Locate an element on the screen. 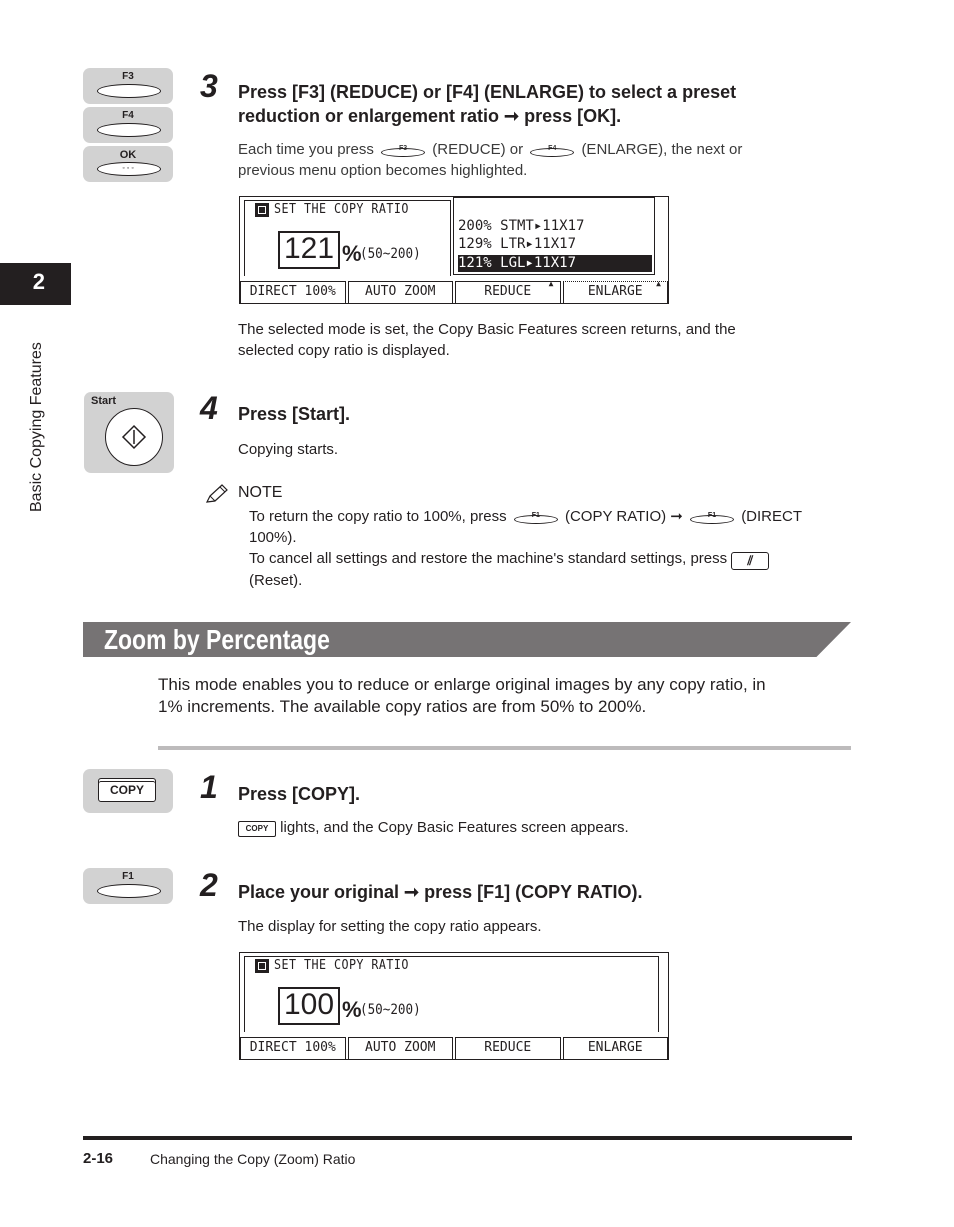 The image size is (954, 1227). f4-key-panel: F4 is located at coordinates (128, 125).